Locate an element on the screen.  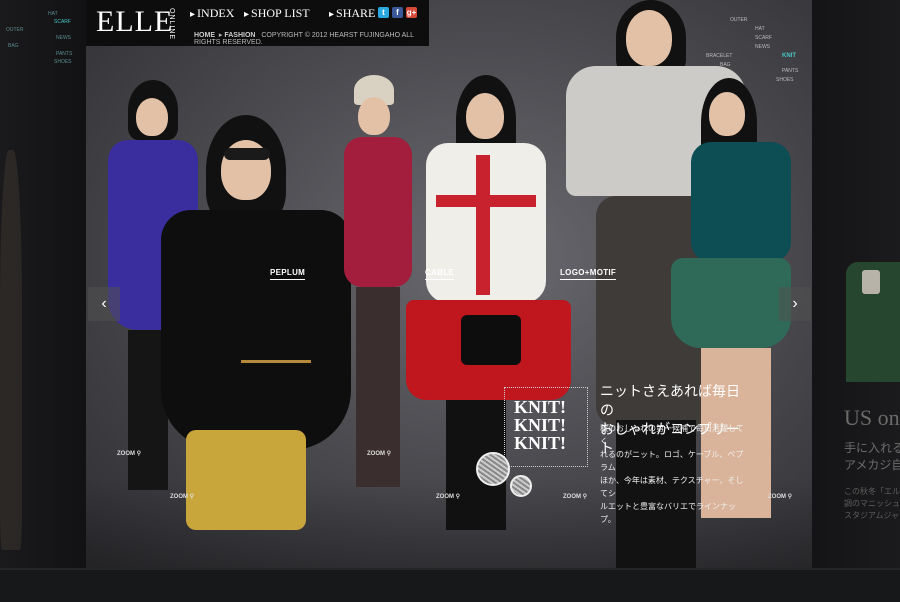
black-handbag is located at coordinates (491, 340).